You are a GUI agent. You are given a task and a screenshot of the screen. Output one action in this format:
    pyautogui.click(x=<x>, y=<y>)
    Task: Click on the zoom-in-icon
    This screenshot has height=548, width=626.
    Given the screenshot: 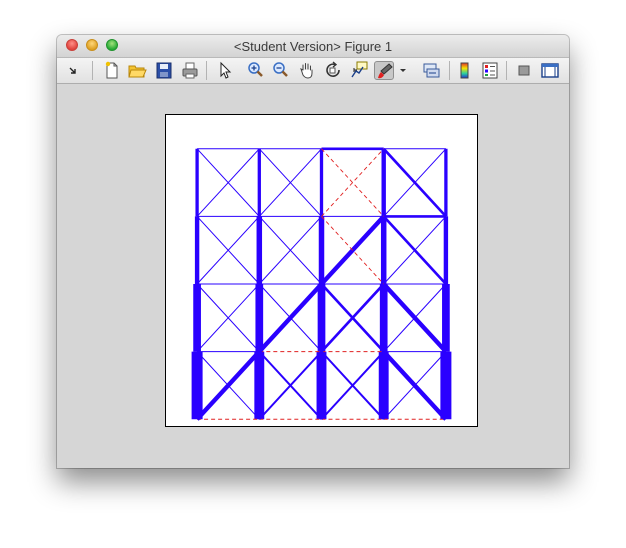 What is the action you would take?
    pyautogui.click(x=256, y=70)
    